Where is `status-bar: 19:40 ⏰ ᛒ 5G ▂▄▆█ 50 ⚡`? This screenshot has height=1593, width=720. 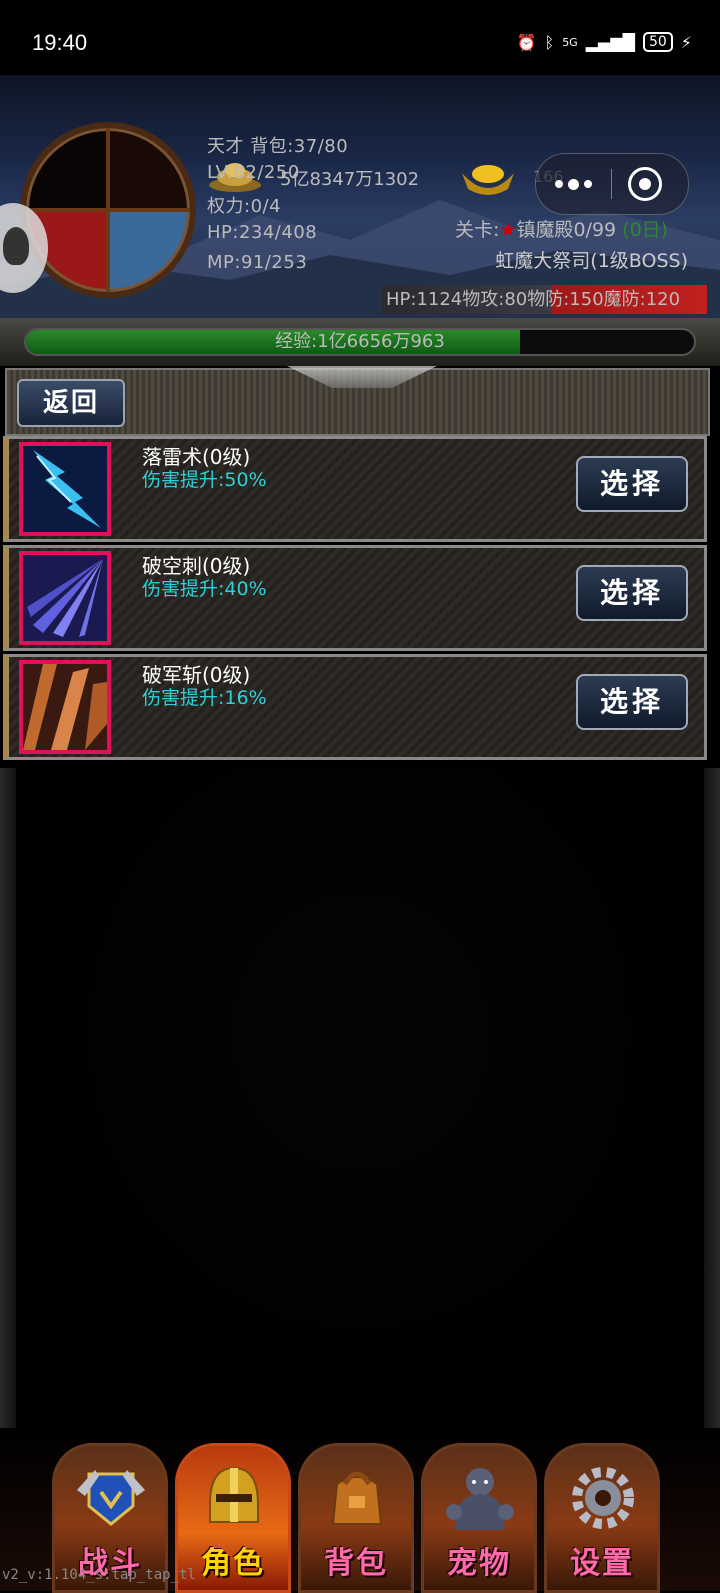 status-bar: 19:40 ⏰ ᛒ 5G ▂▄▆█ 50 ⚡ is located at coordinates (360, 37).